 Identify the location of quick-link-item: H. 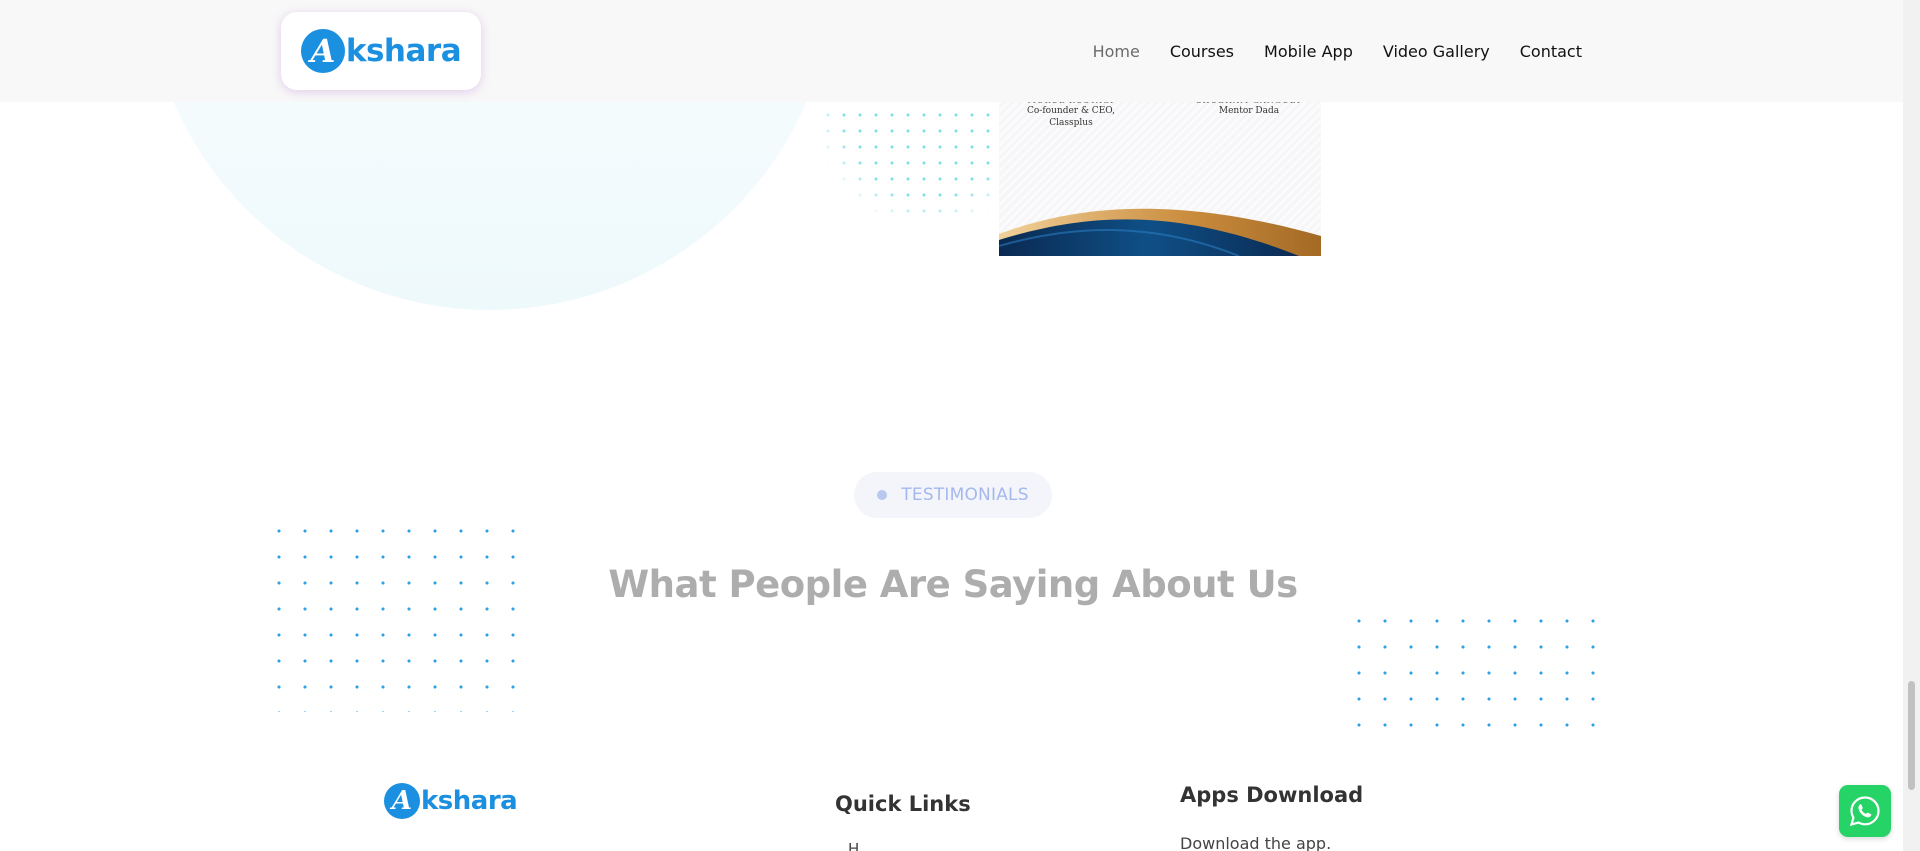
(853, 845).